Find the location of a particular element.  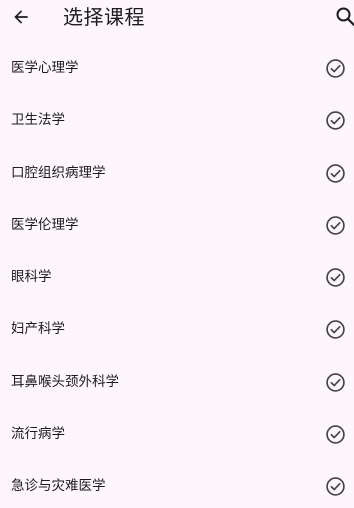

course-label: 流行病学 is located at coordinates (38, 434).